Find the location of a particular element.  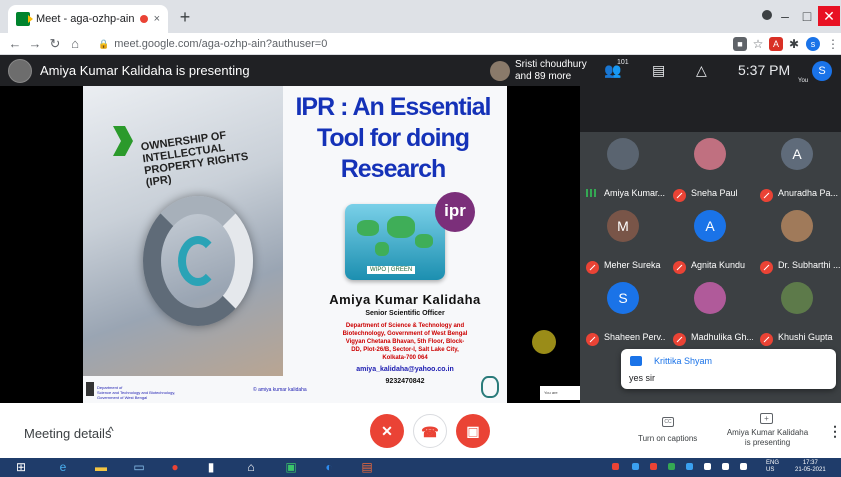

wipo-label: WIPO | GREEN is located at coordinates (391, 270).